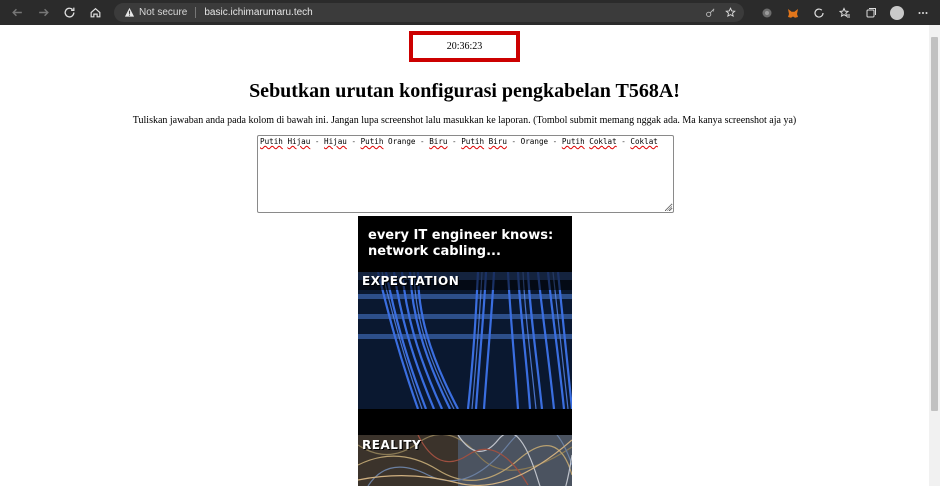 This screenshot has height=486, width=940. What do you see at coordinates (465, 460) in the screenshot?
I see `reality-photo: REALITY` at bounding box center [465, 460].